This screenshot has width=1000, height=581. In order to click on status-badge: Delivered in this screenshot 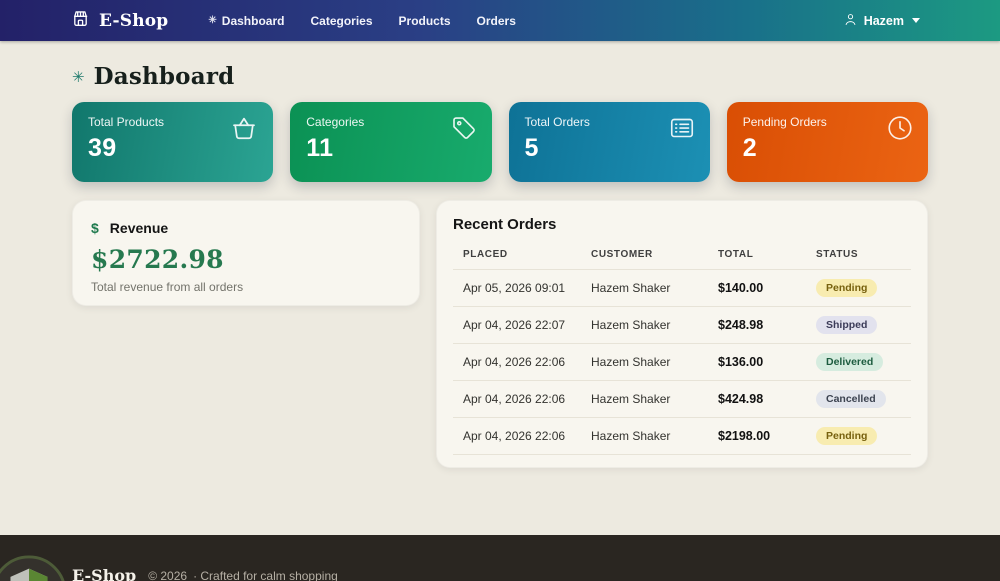, I will do `click(850, 362)`.